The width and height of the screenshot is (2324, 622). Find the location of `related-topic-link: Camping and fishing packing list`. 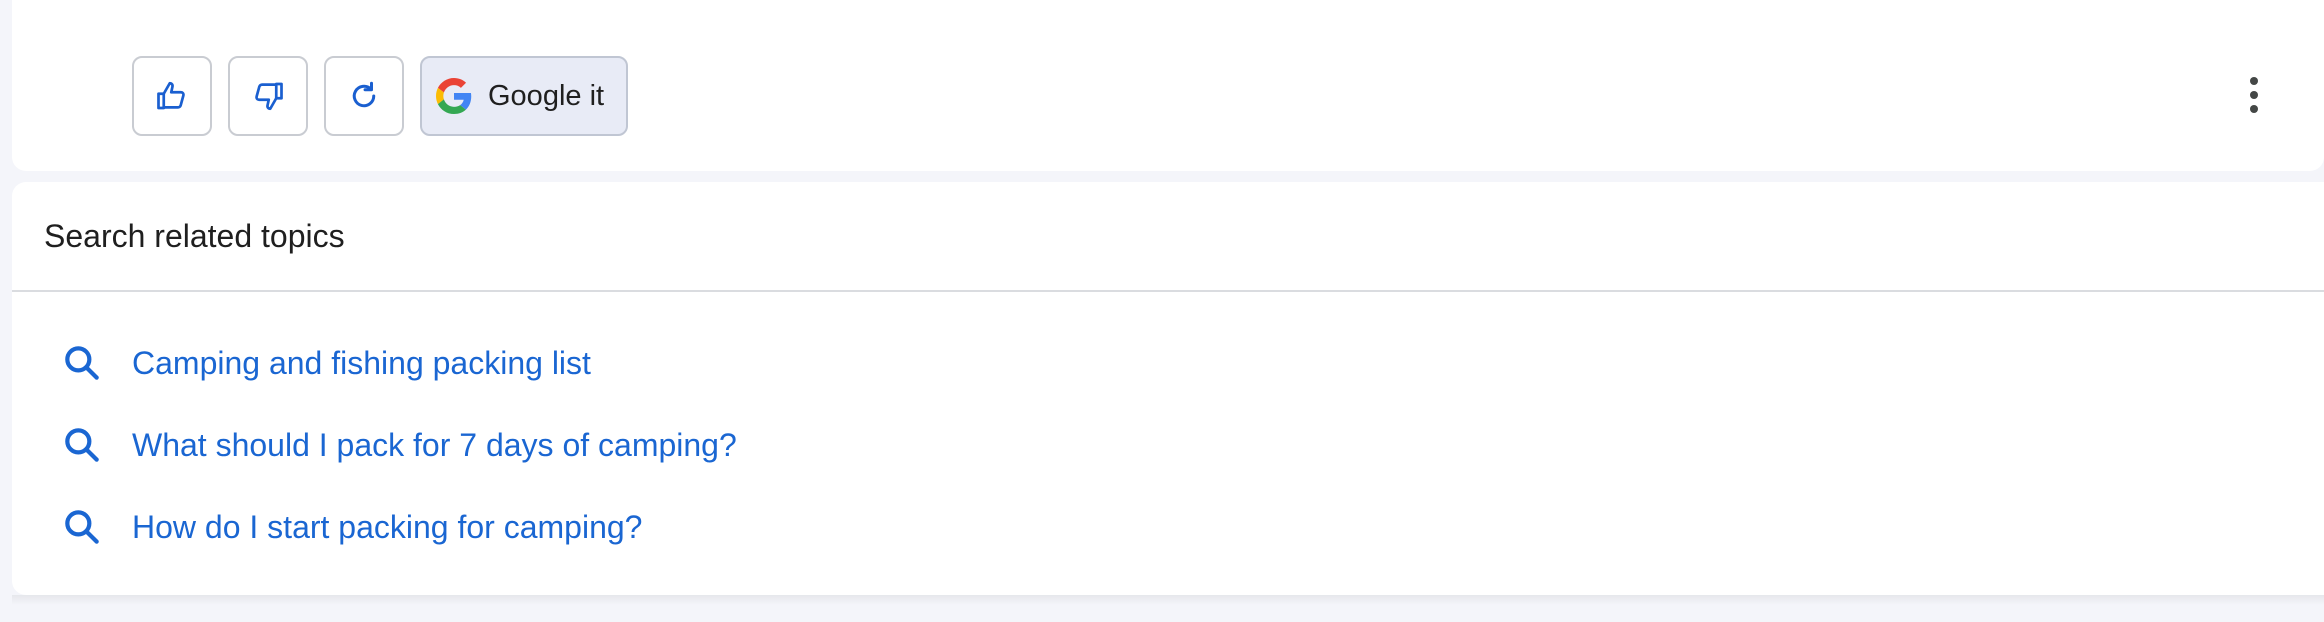

related-topic-link: Camping and fishing packing list is located at coordinates (361, 363).